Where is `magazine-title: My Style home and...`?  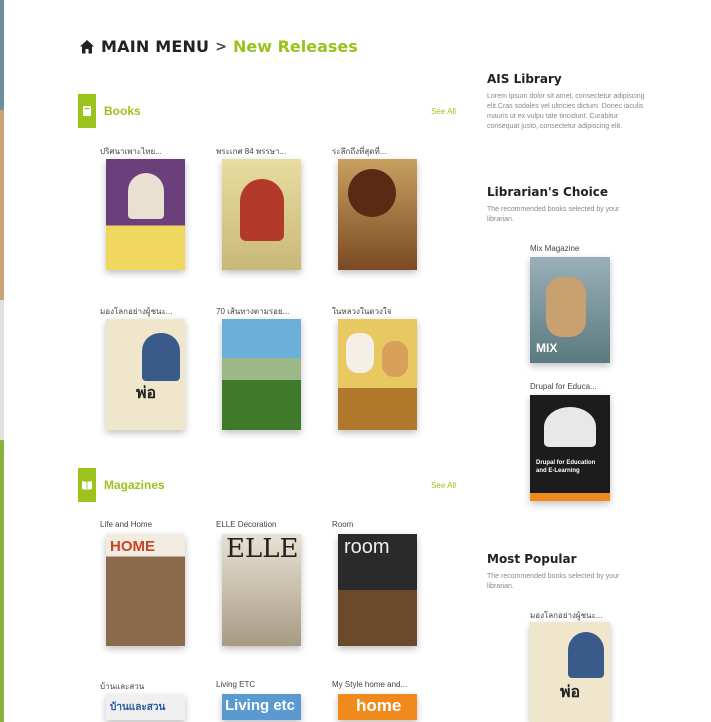
magazine-title: My Style home and... is located at coordinates (390, 687).